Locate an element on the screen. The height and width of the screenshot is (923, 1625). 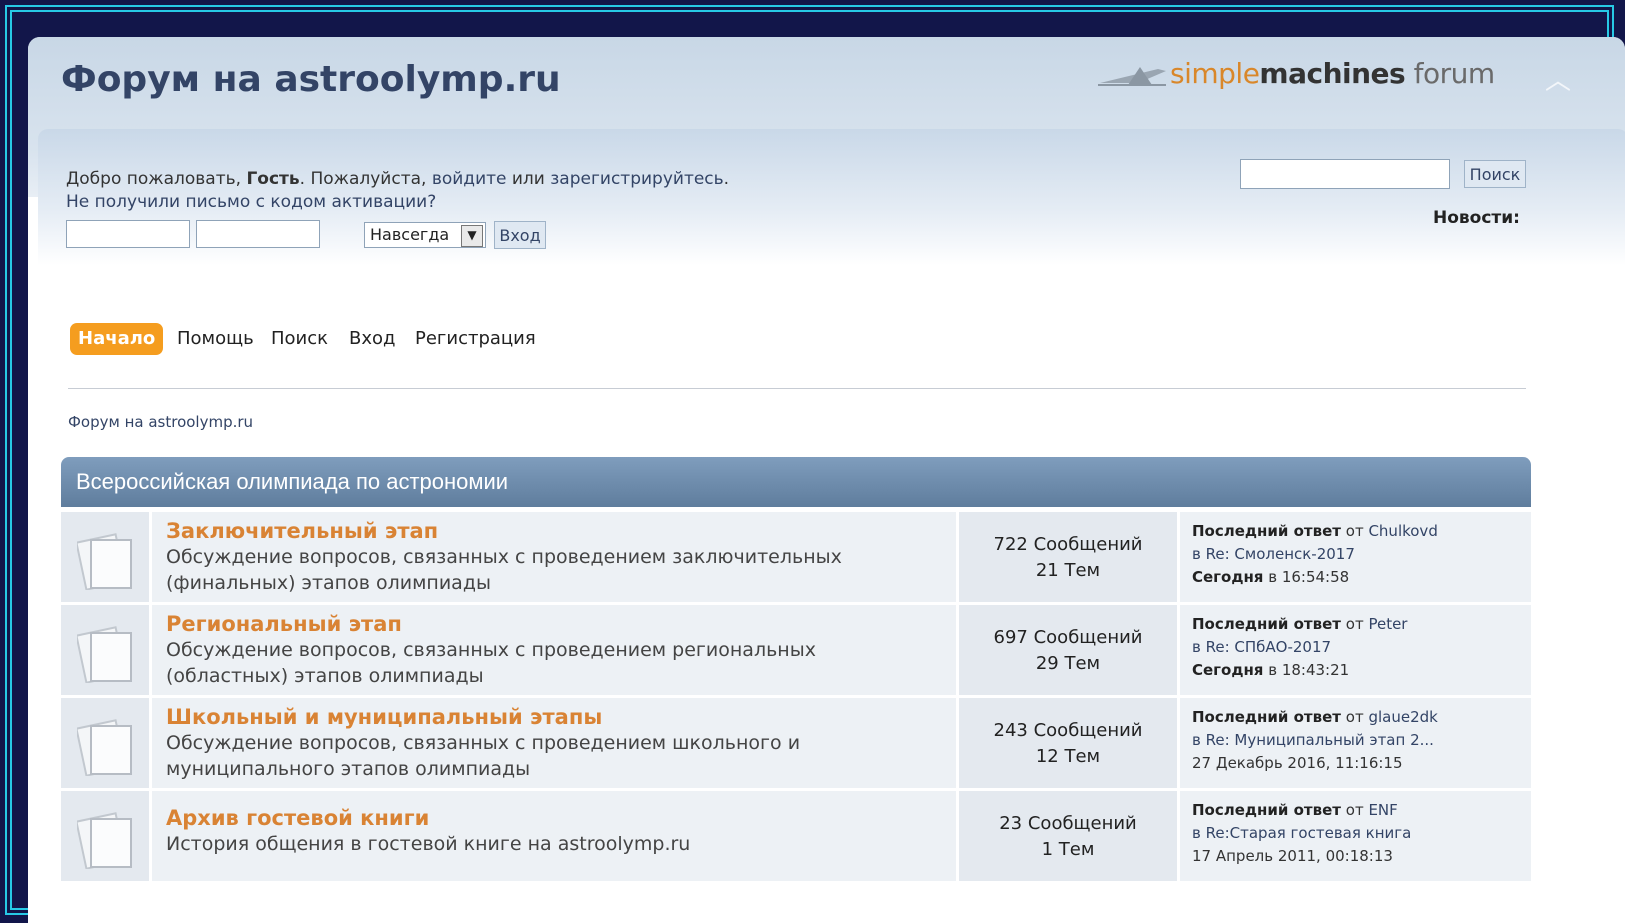
topic-count: 29 Тем is located at coordinates (1068, 663).